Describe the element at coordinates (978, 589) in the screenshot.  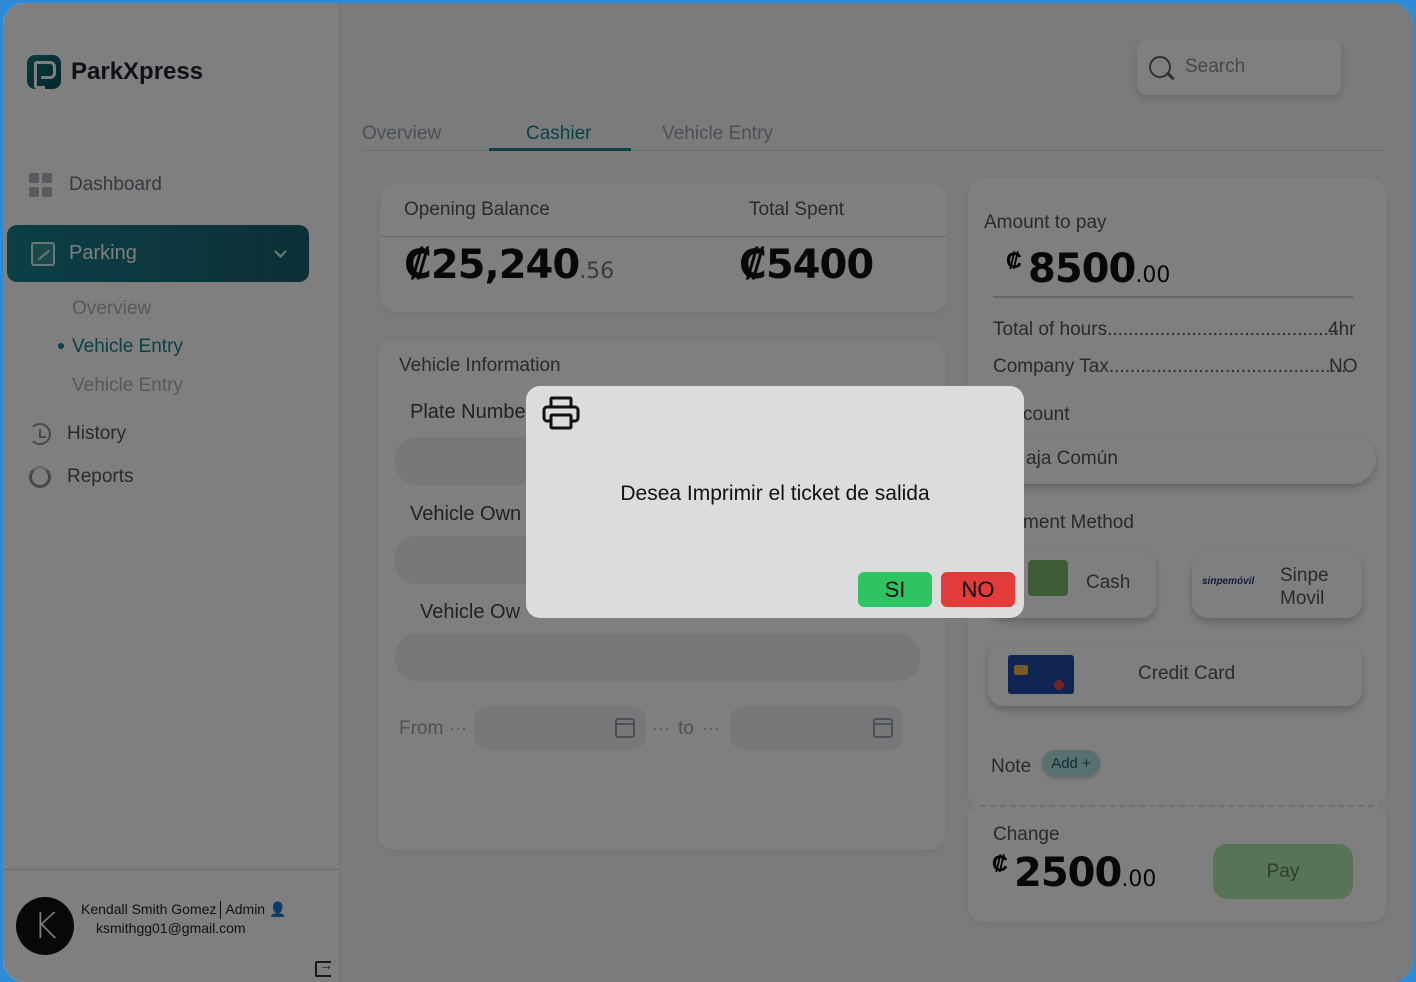
I see `no-button: NO` at that location.